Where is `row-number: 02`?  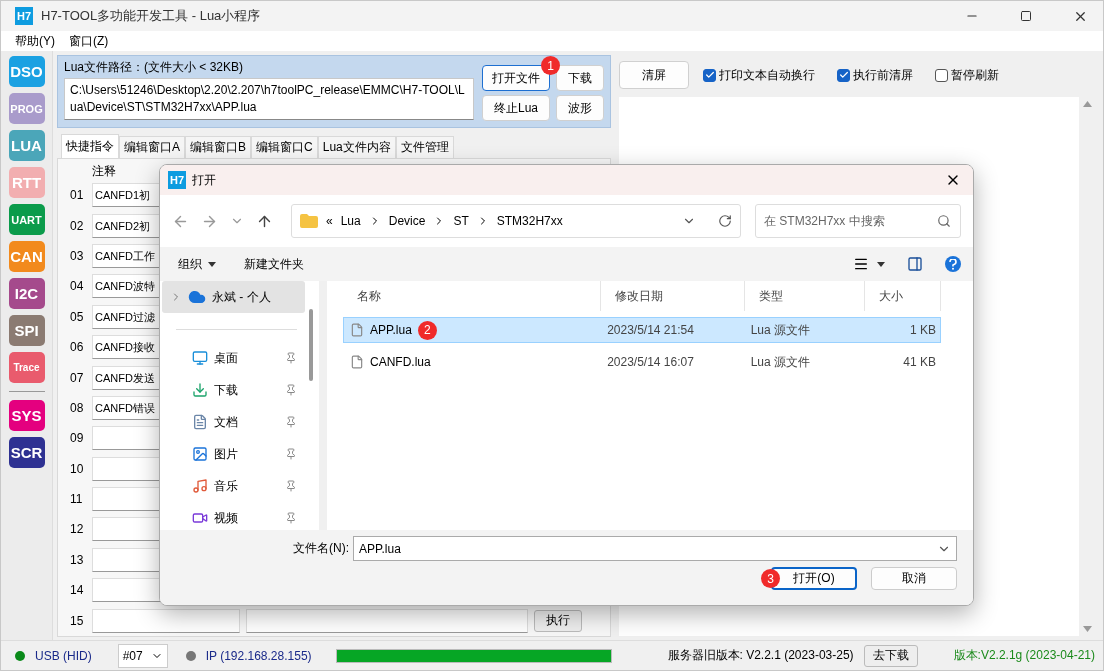 row-number: 02 is located at coordinates (77, 225).